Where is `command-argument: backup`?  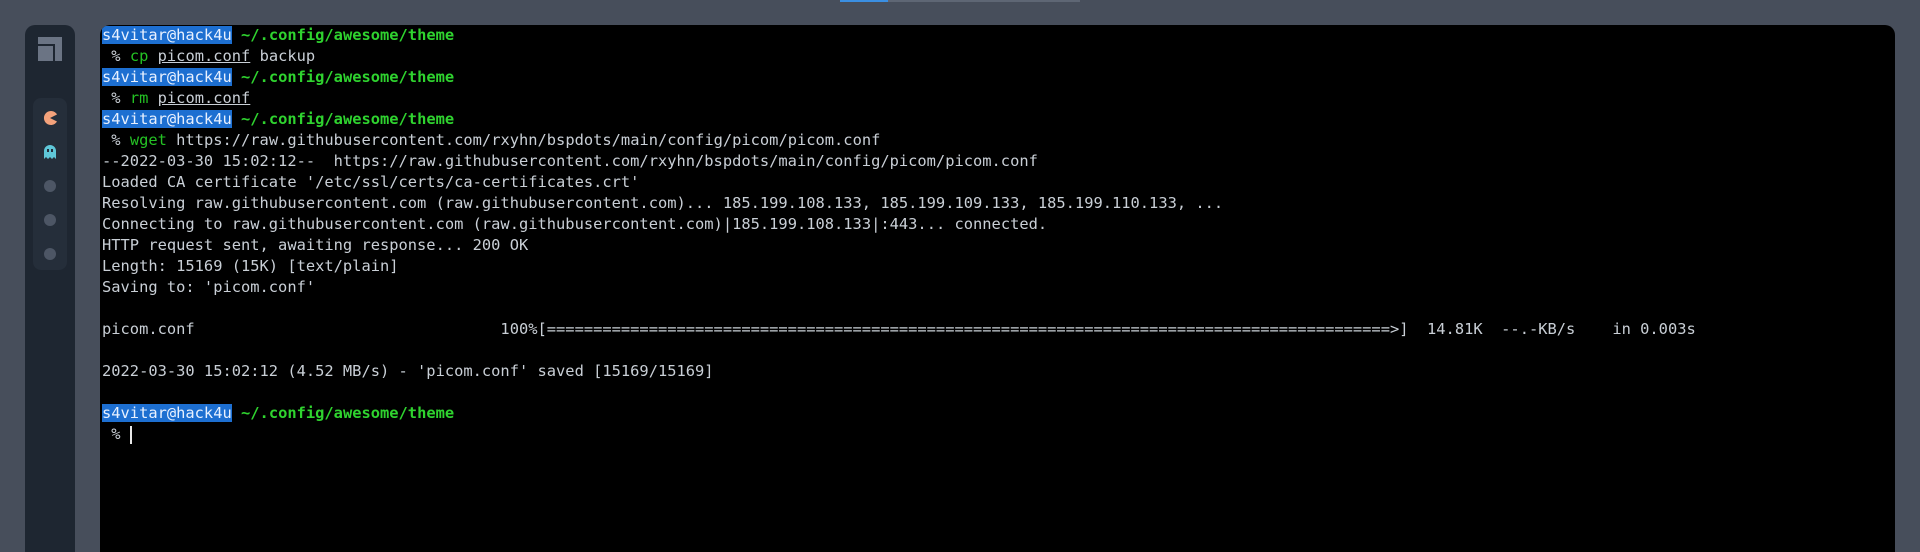
command-argument: backup is located at coordinates (283, 56).